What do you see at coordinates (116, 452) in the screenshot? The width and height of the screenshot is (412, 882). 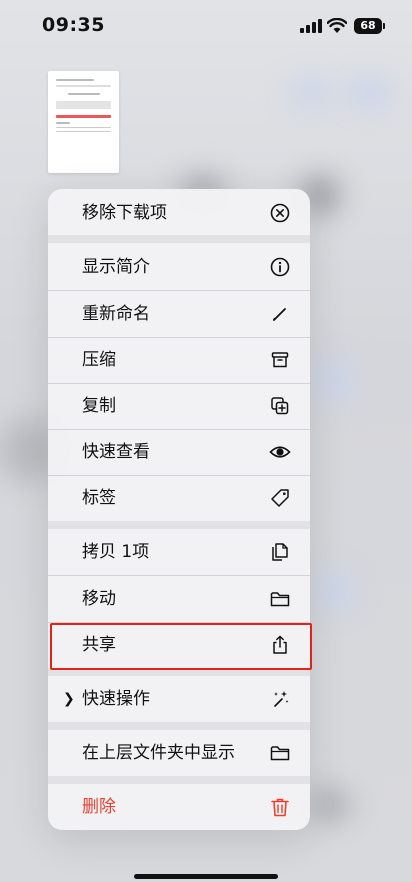 I see `menu-item-label: 快速查看` at bounding box center [116, 452].